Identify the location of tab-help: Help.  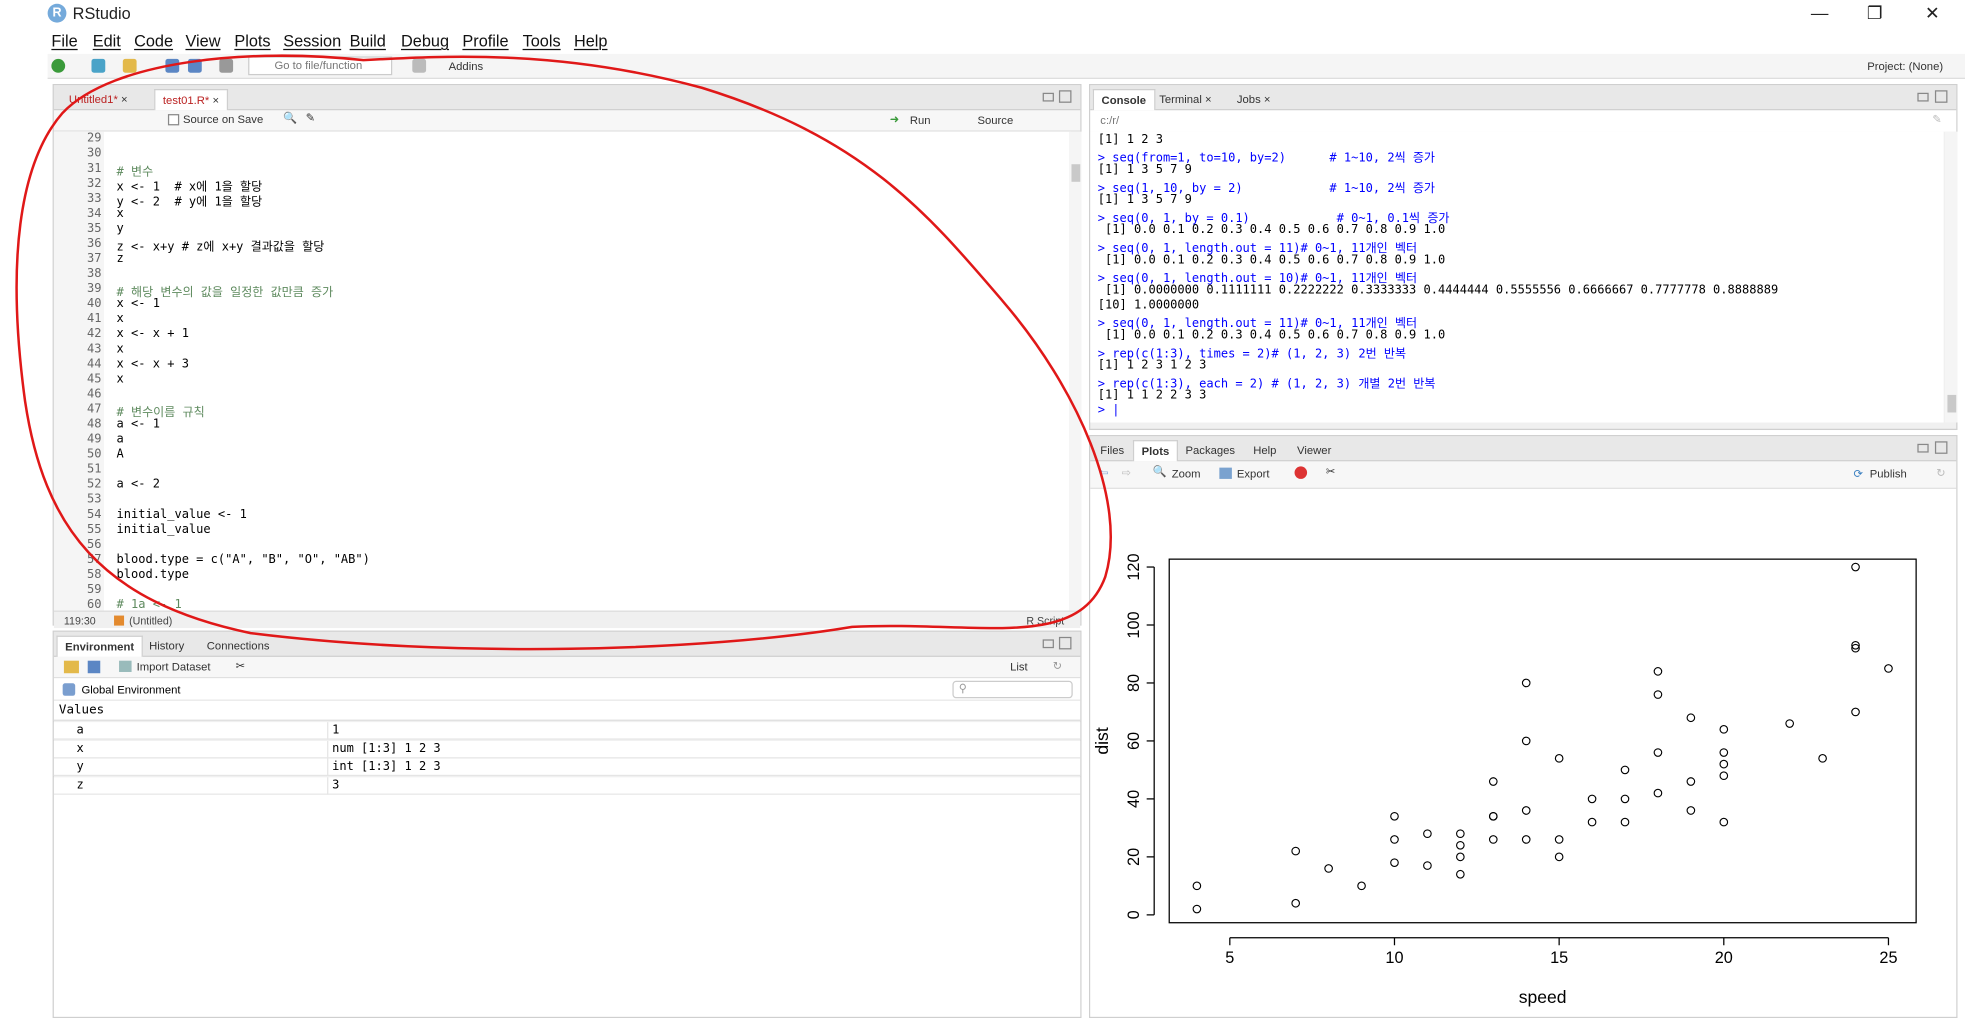
(1265, 450).